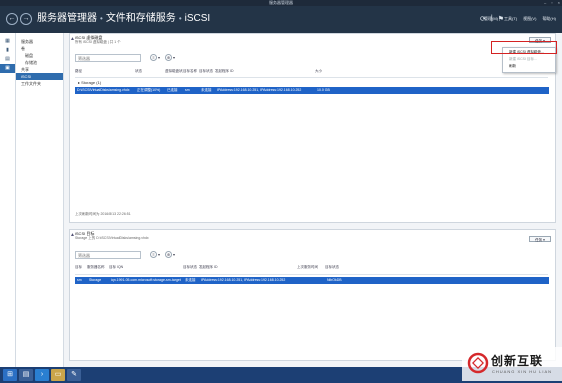 The width and height of the screenshot is (562, 383). Describe the element at coordinates (524, 47) in the screenshot. I see `highlight-box` at that location.